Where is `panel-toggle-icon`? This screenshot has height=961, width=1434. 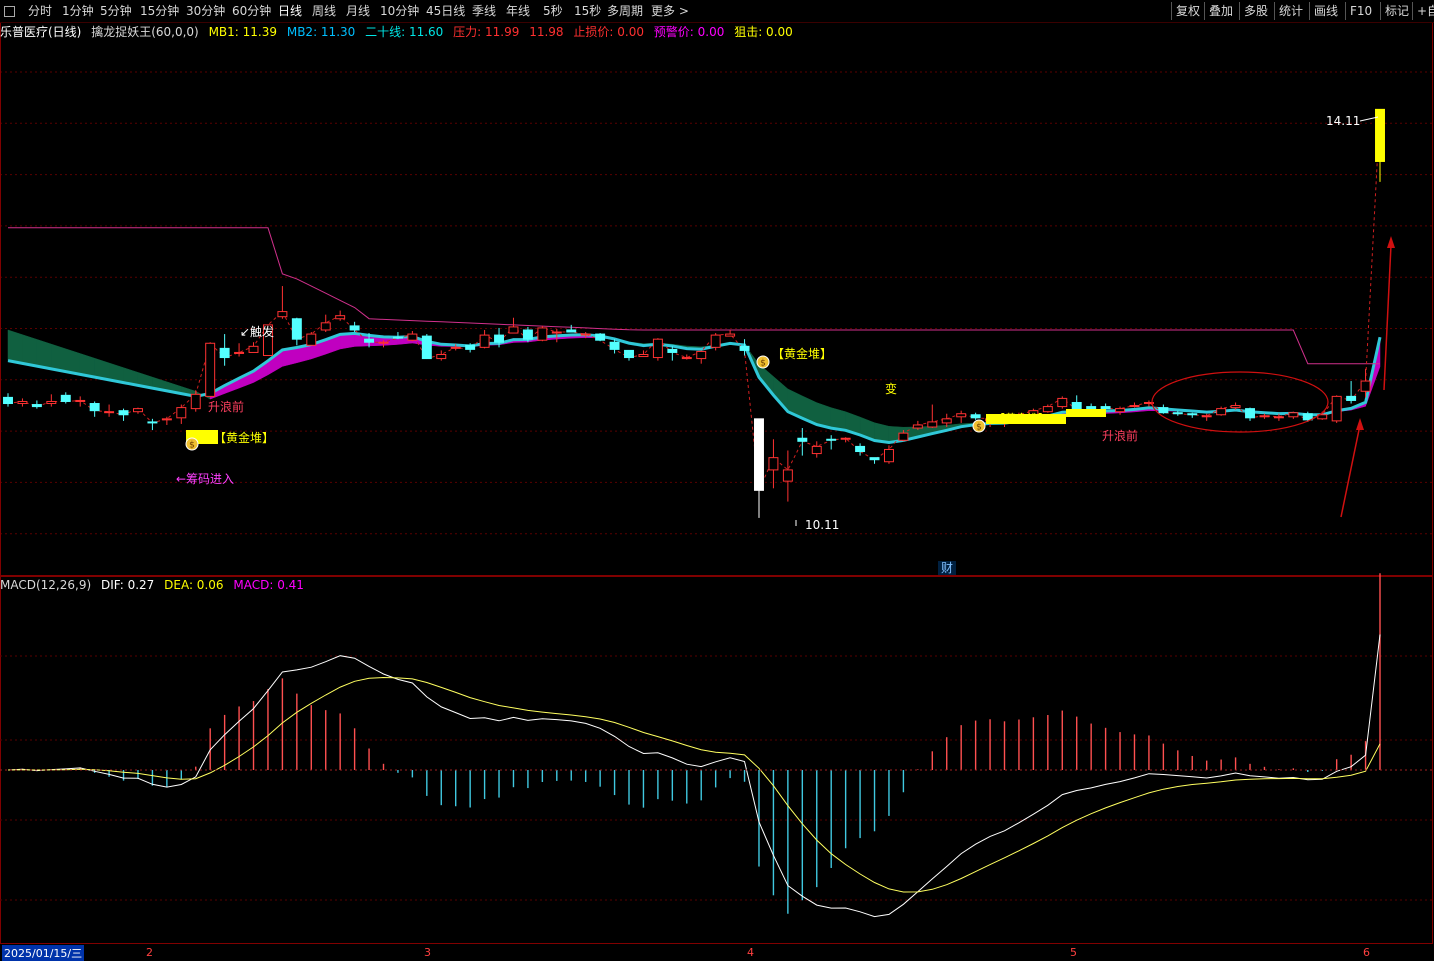
panel-toggle-icon is located at coordinates (9, 11).